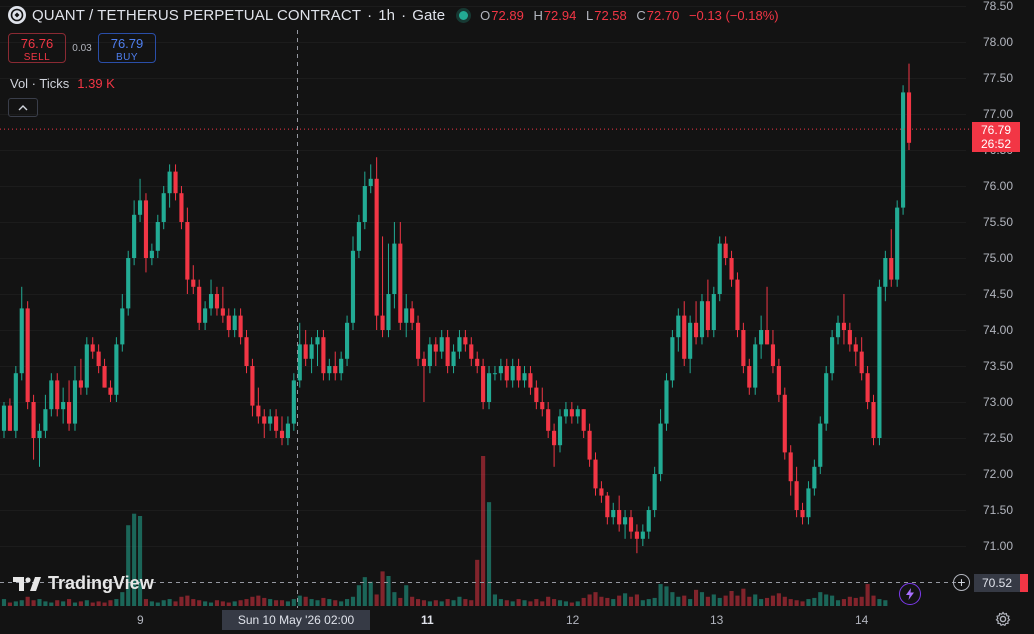 Image resolution: width=1034 pixels, height=634 pixels. I want to click on symbol-title: QUANT / TETHERUS PERPETUAL CONTRACT, so click(196, 15).